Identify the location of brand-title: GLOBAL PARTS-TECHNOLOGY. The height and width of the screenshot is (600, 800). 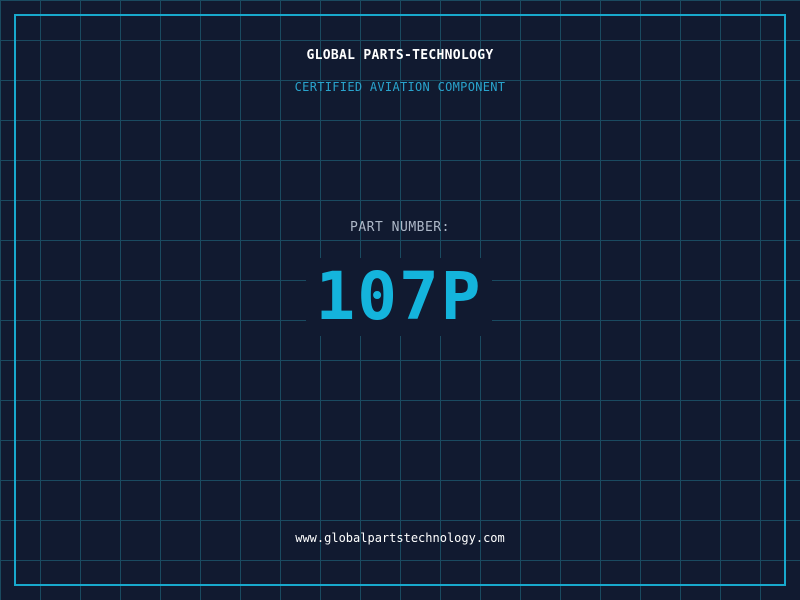
(400, 55).